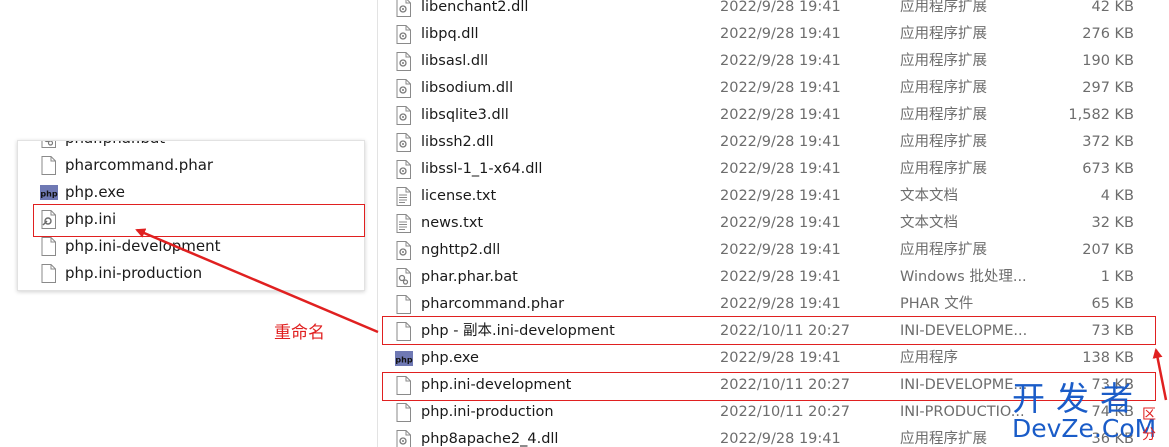  What do you see at coordinates (937, 304) in the screenshot?
I see `file-type: PHAR 文件` at bounding box center [937, 304].